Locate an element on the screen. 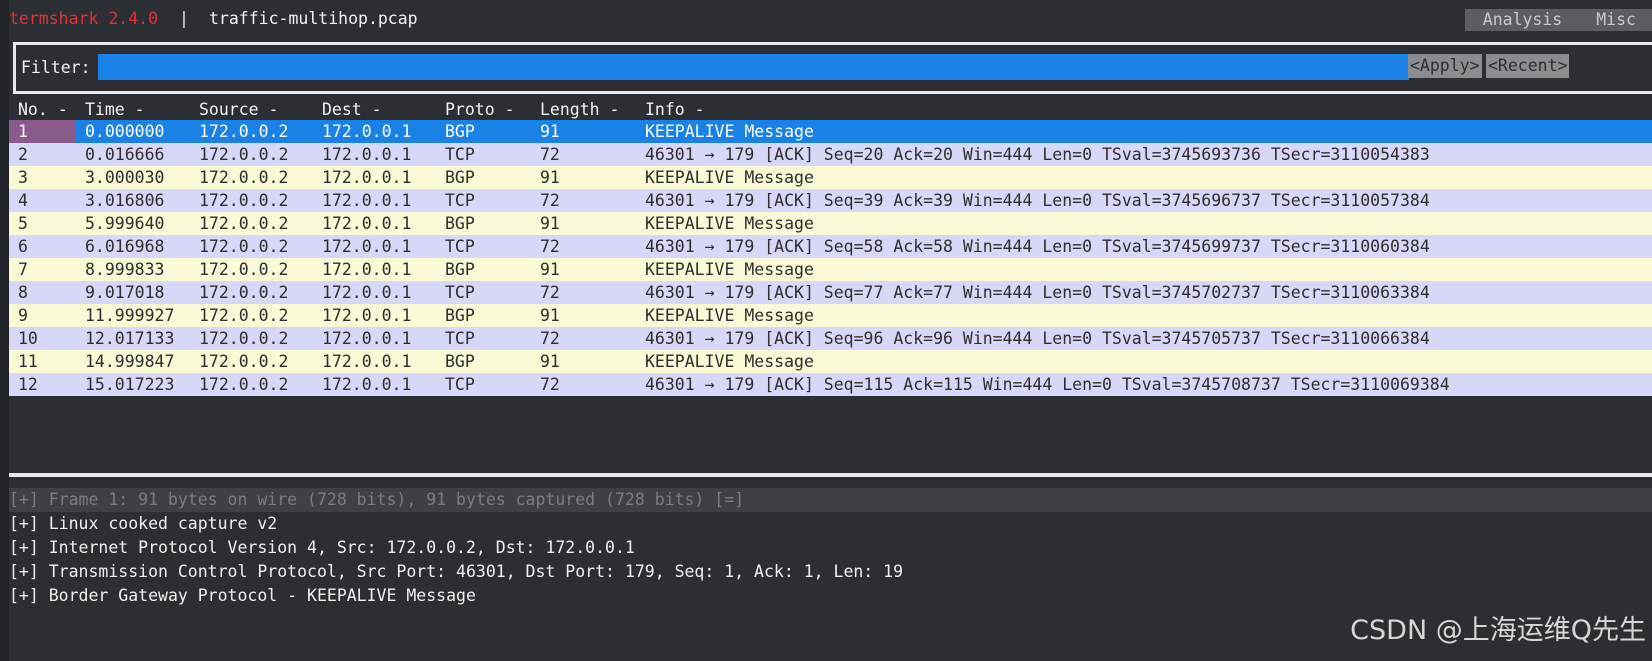 The height and width of the screenshot is (661, 1652). cell-time: 0.016666 is located at coordinates (125, 154).